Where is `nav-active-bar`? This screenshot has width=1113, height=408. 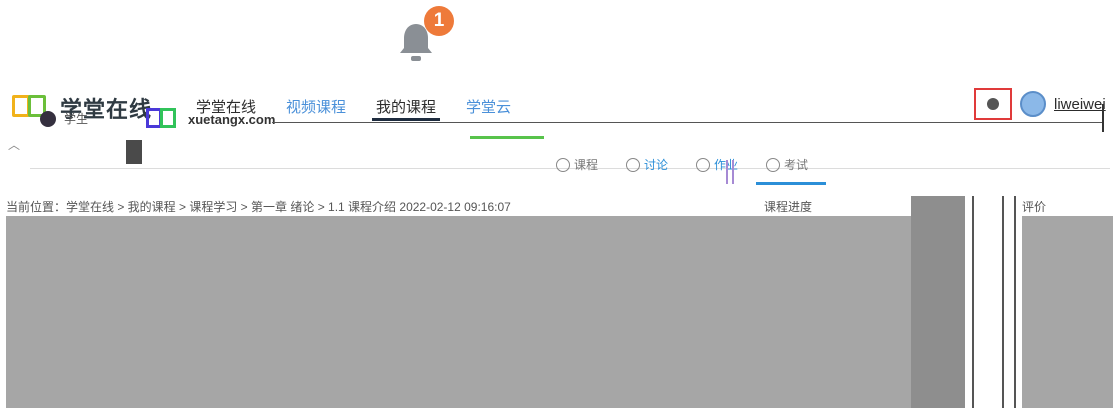
nav-active-bar is located at coordinates (406, 119).